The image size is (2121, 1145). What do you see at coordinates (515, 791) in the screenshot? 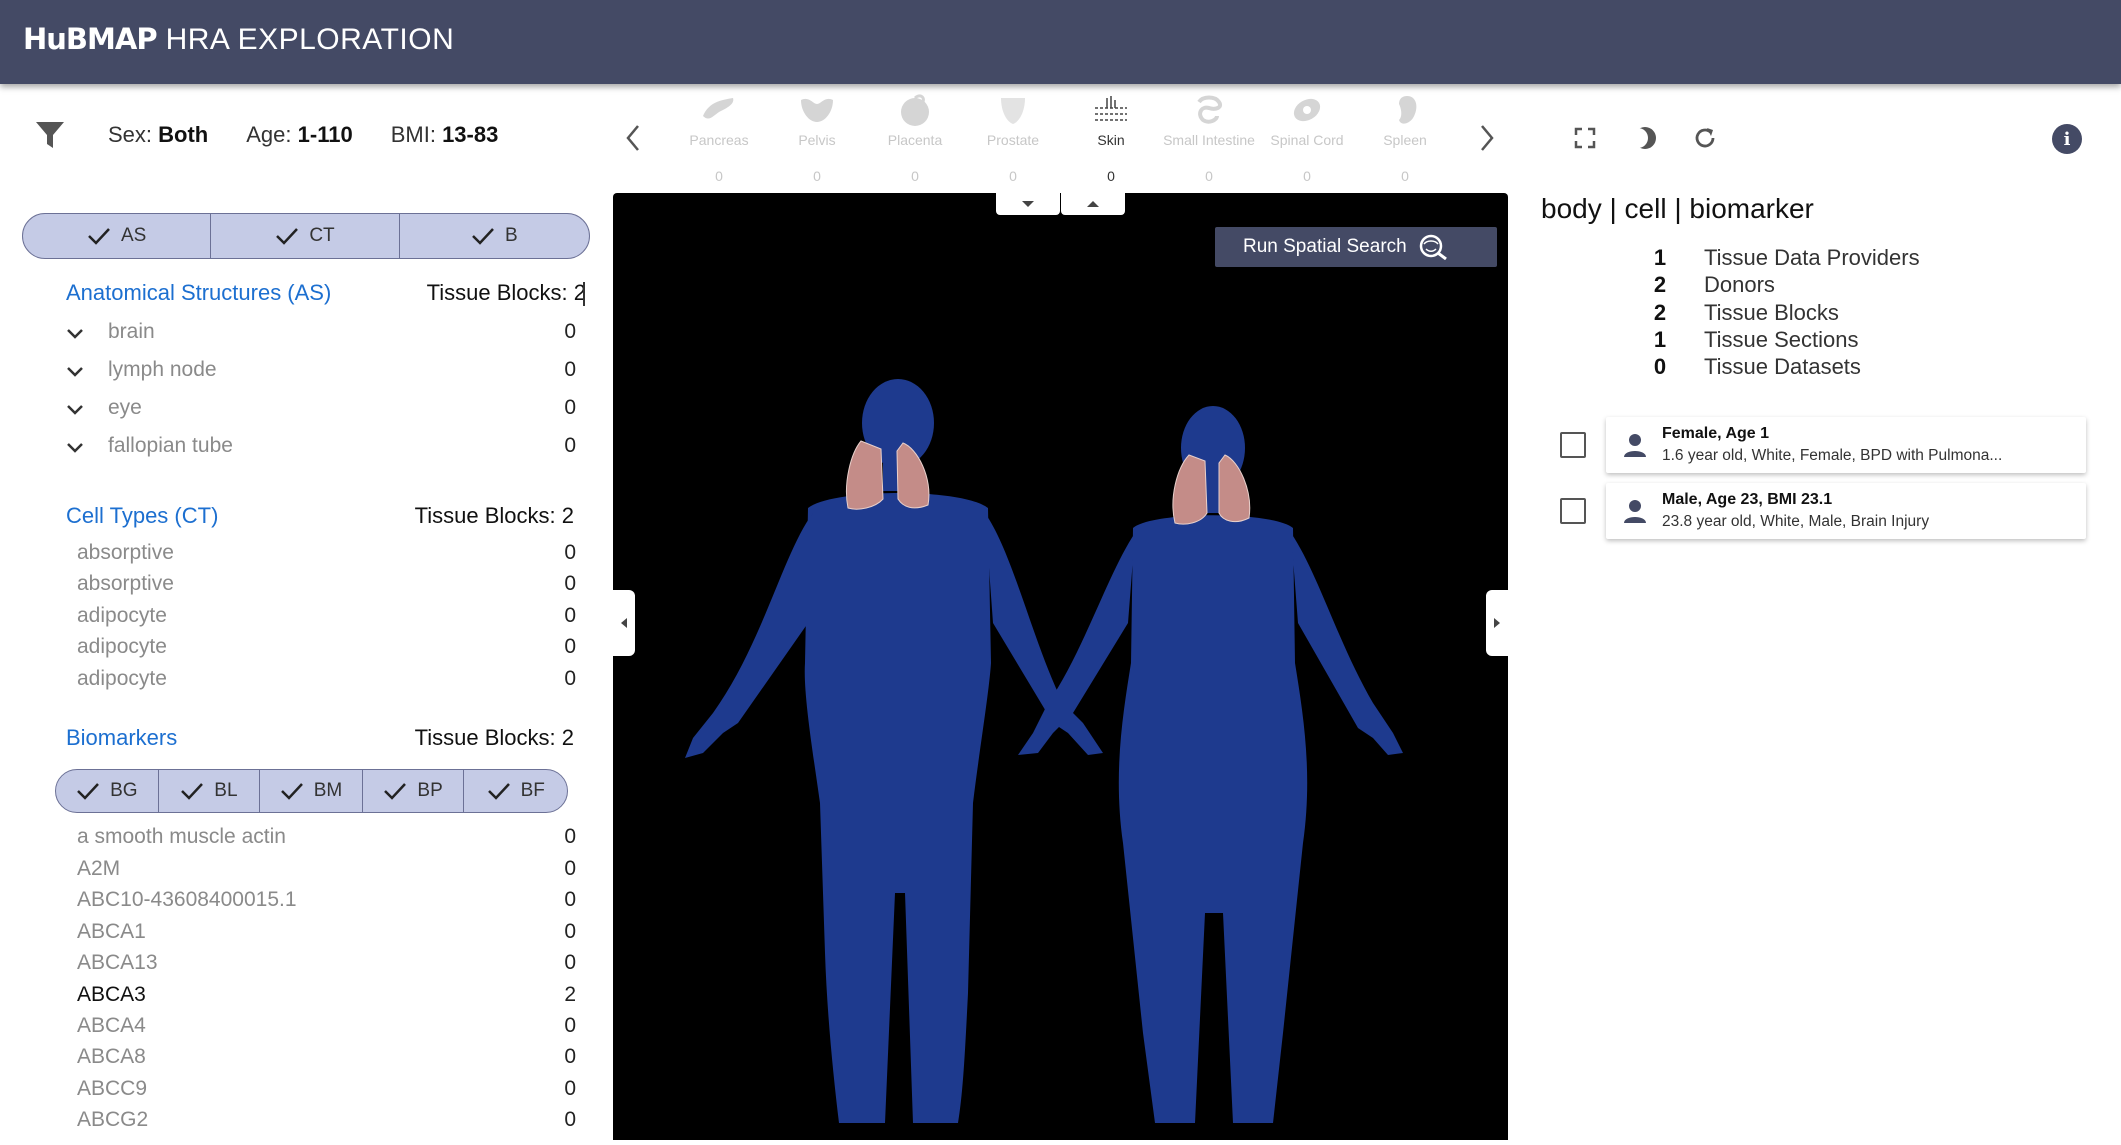
I see `toggle-bf: BF` at bounding box center [515, 791].